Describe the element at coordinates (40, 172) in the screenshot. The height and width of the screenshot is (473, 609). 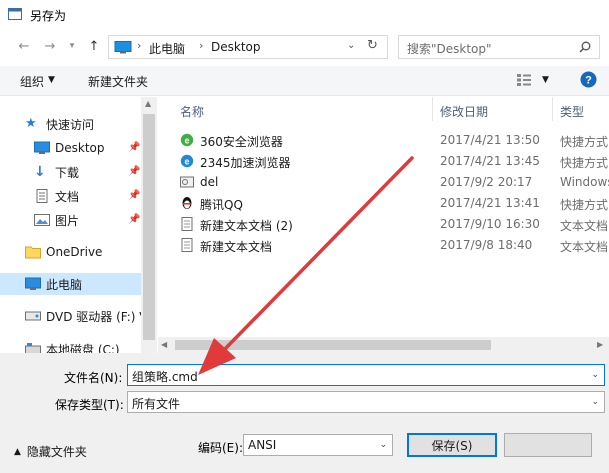
I see `download-icon: ↓` at that location.